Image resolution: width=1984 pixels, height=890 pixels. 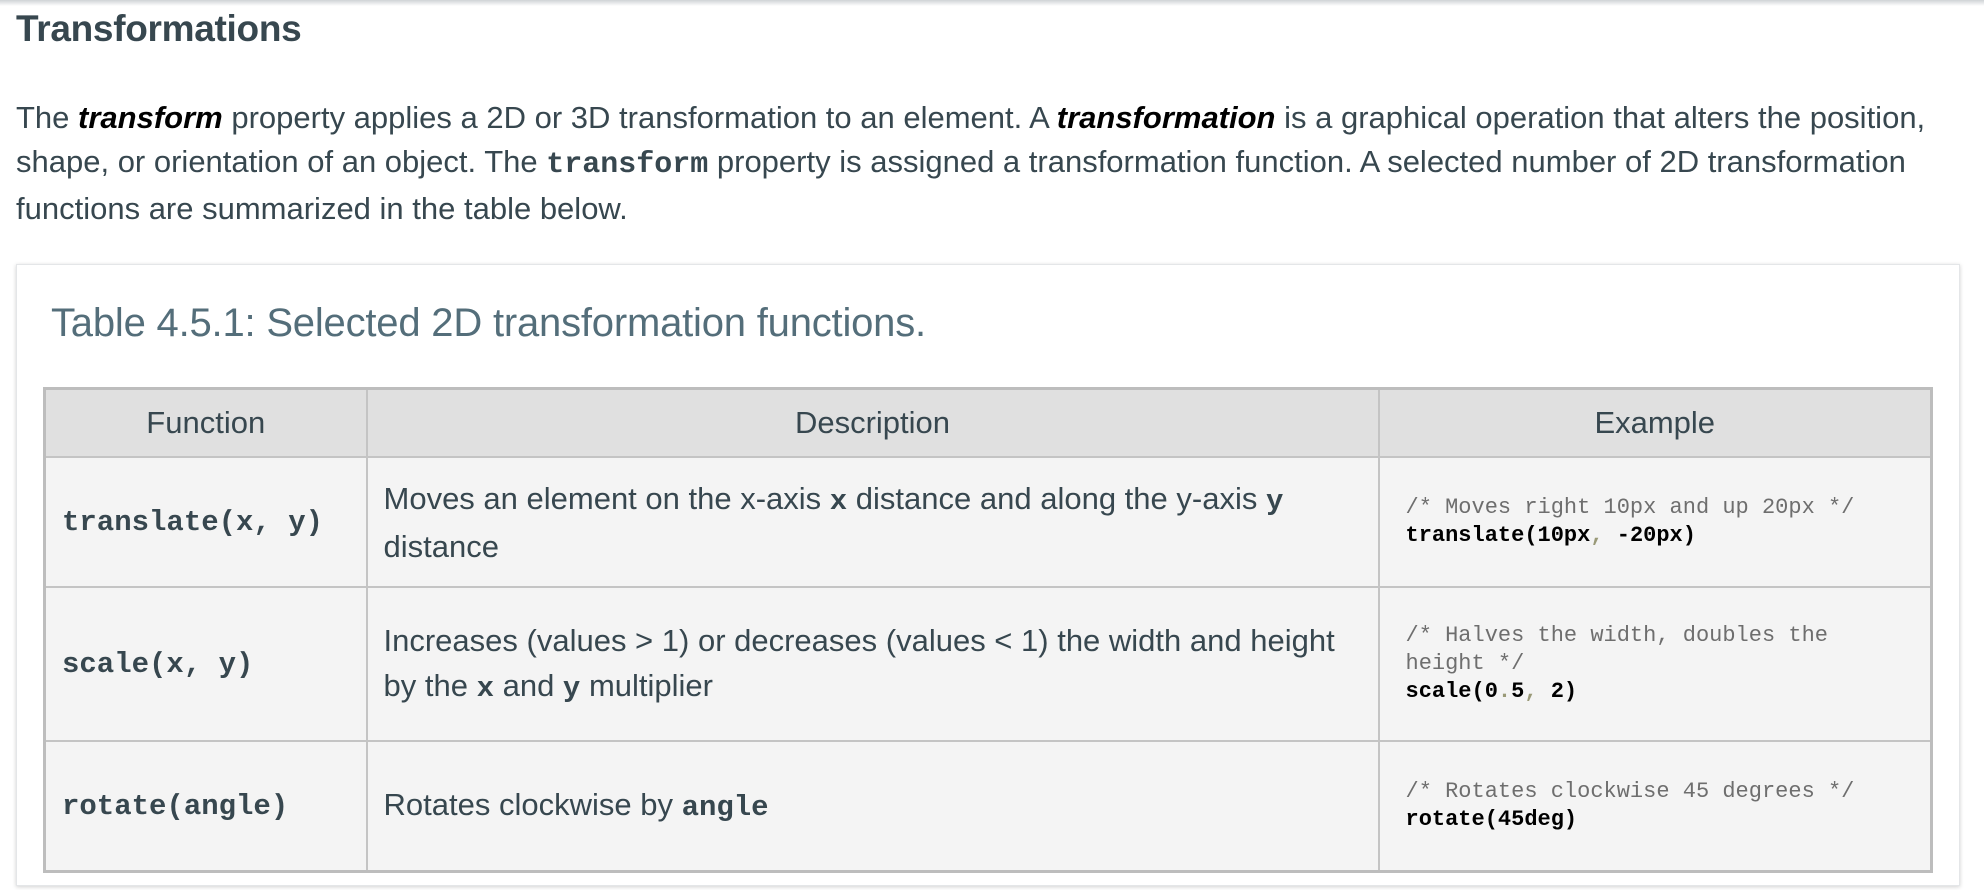 I want to click on example-code: scale(0.5, 2), so click(x=1655, y=692).